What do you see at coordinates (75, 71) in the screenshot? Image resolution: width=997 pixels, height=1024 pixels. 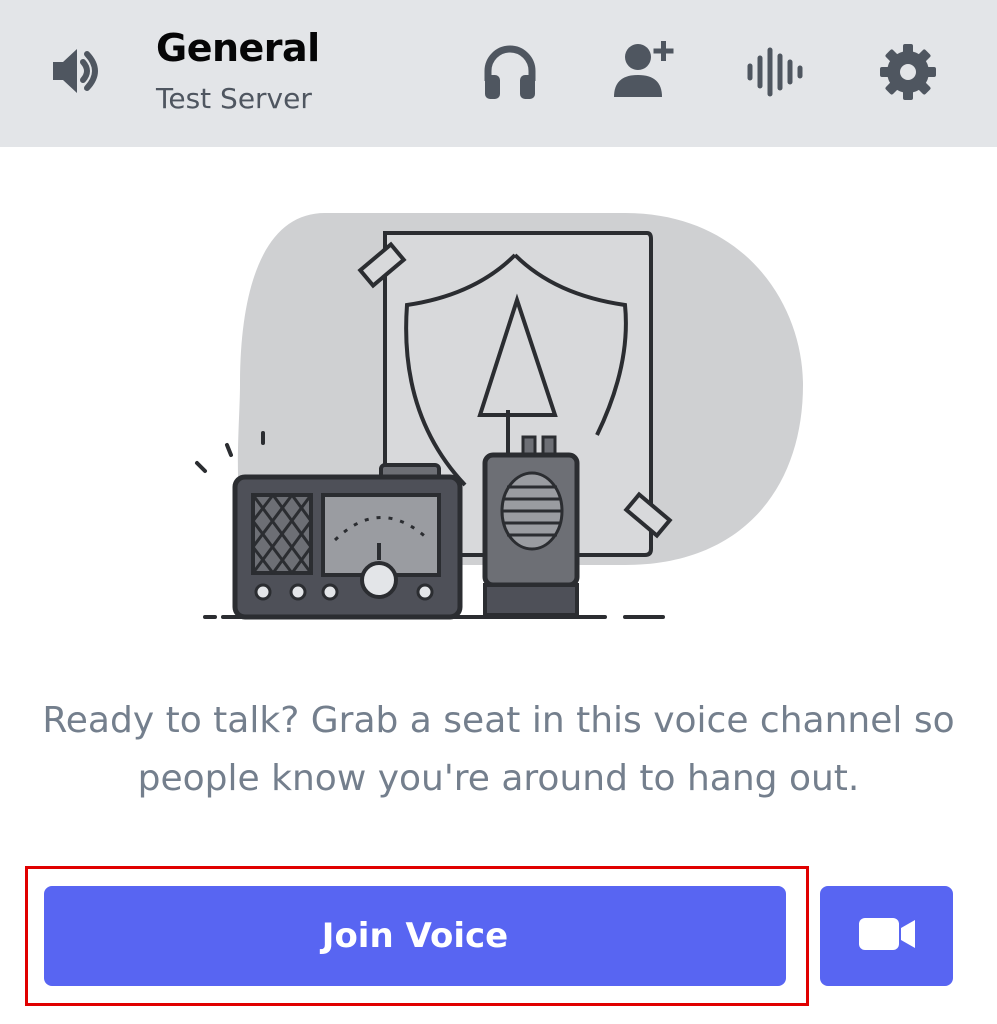 I see `speaker-icon` at bounding box center [75, 71].